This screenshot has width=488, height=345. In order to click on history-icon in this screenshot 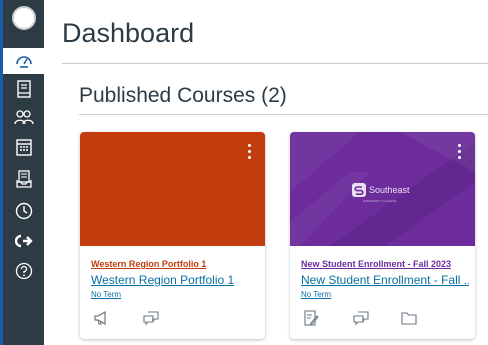, I will do `click(23, 211)`.